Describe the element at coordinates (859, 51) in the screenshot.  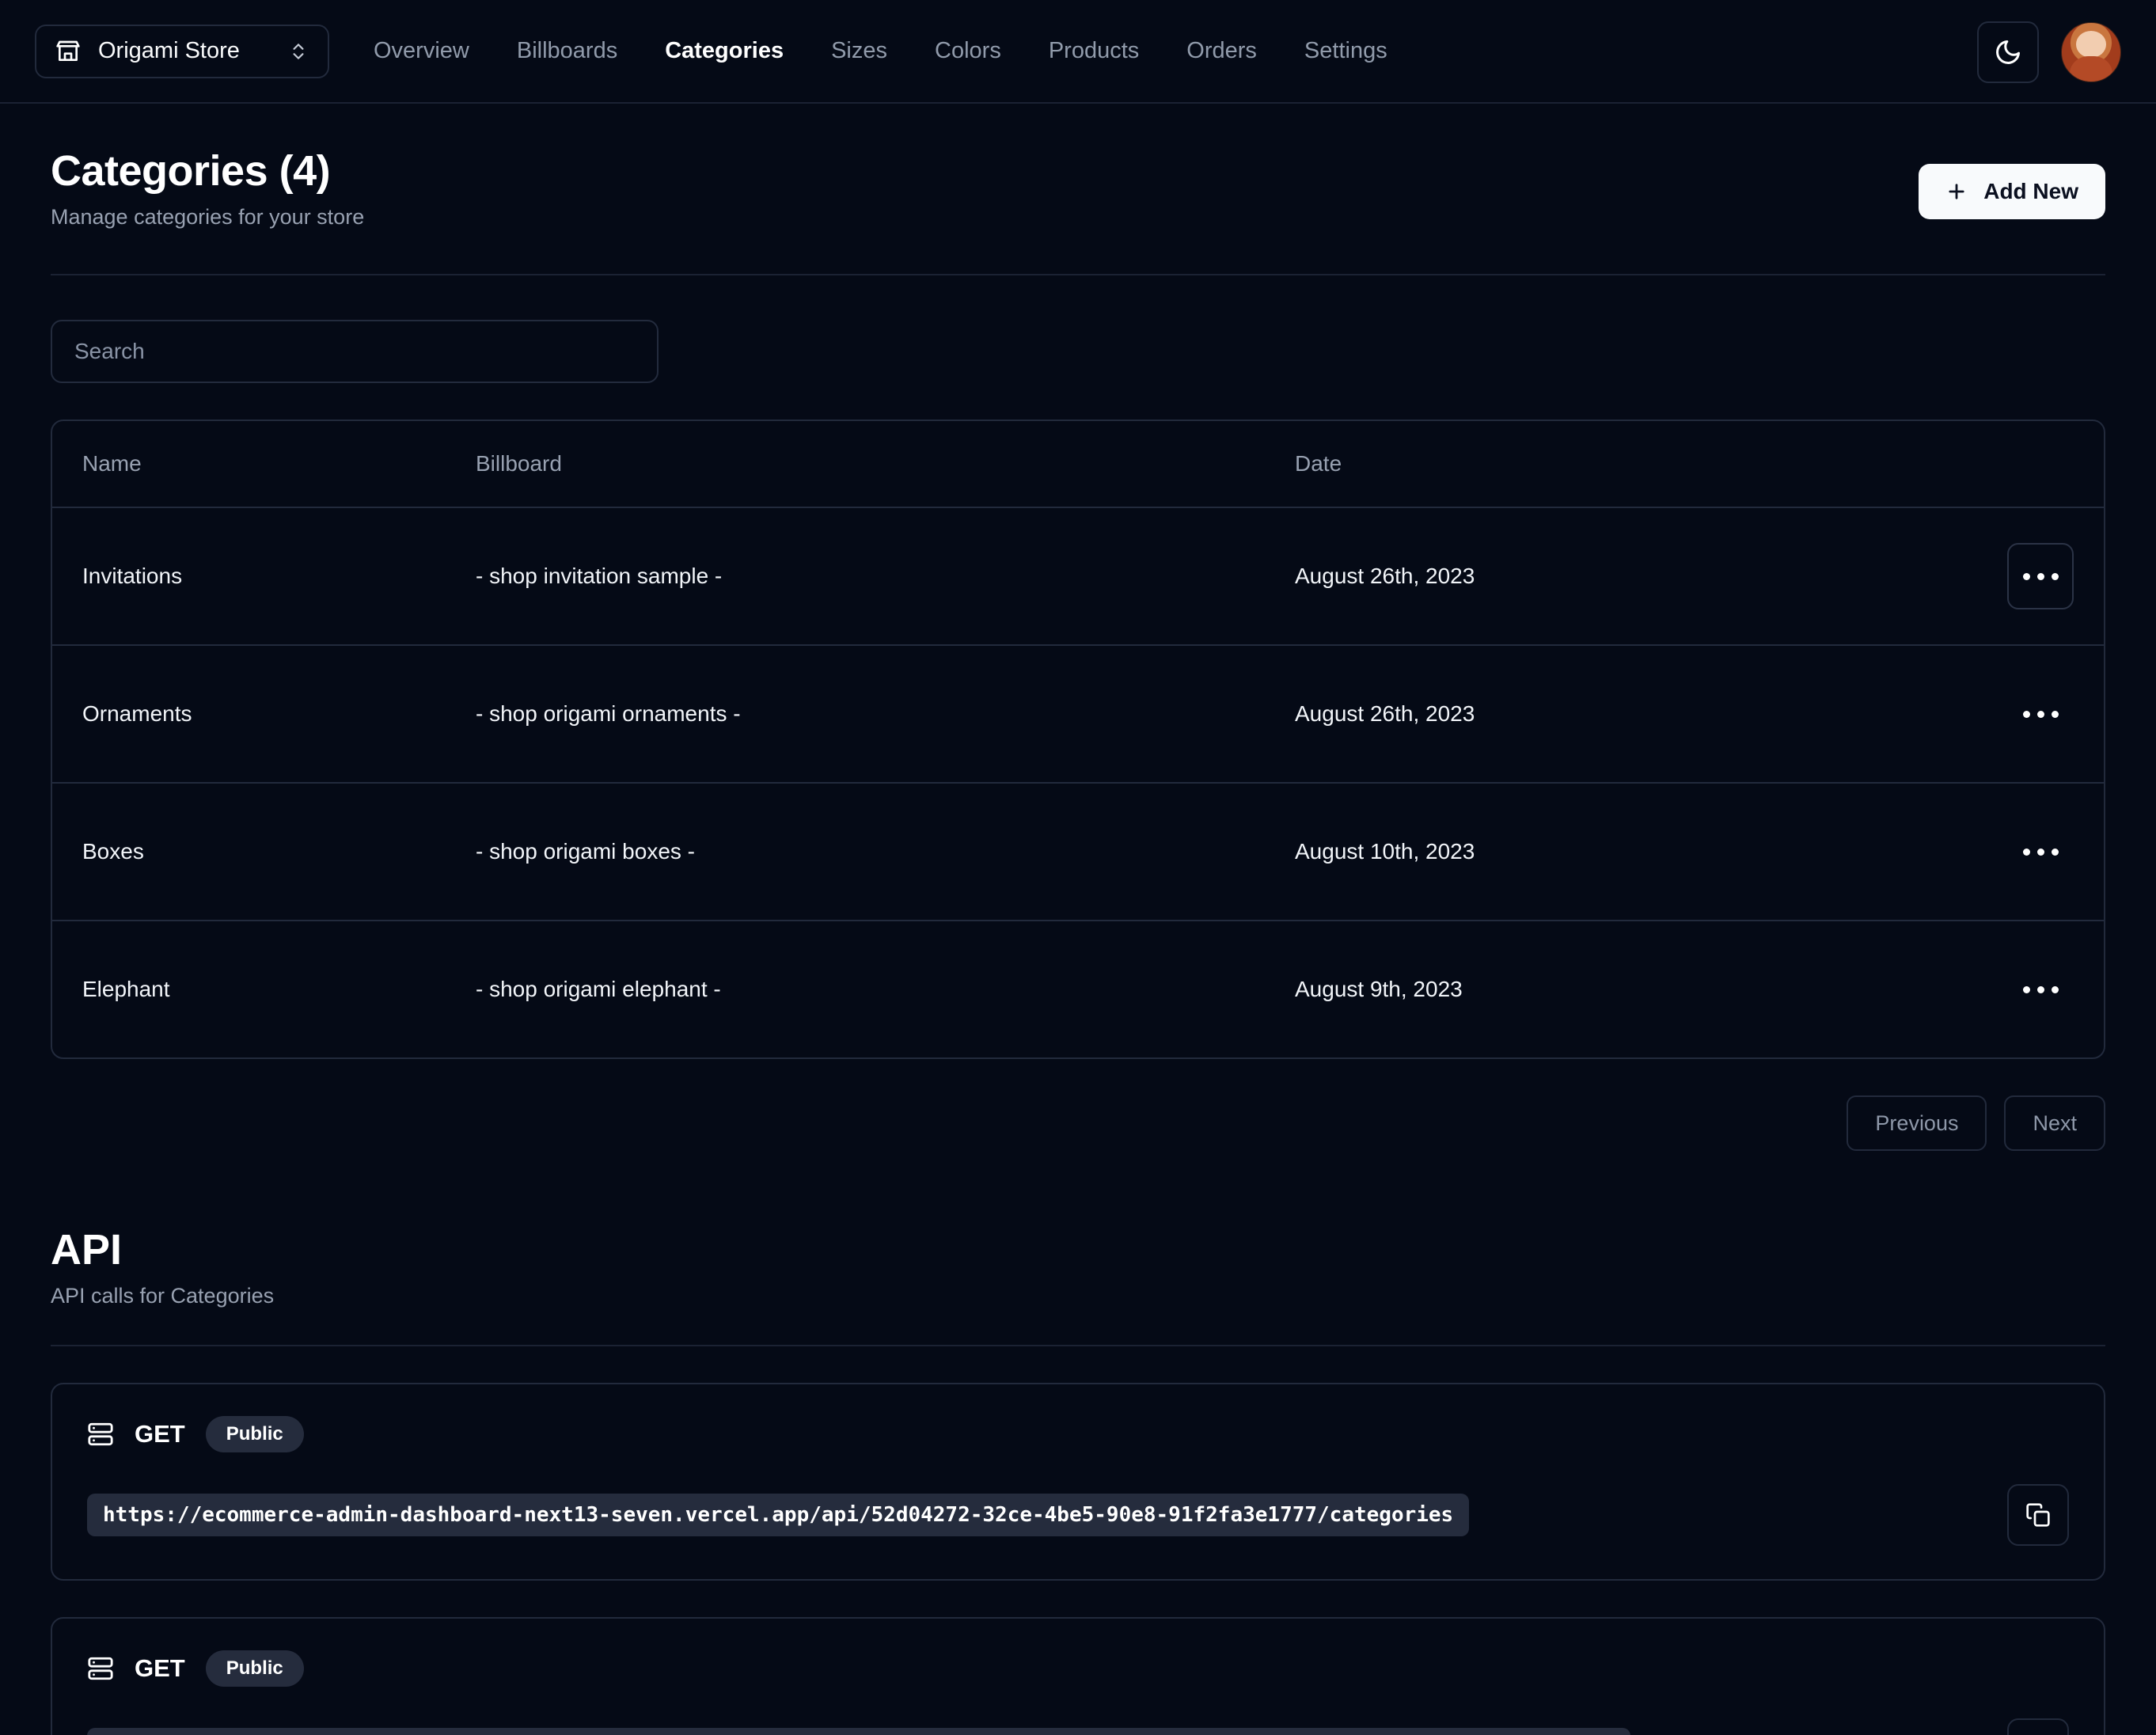
I see `nav-link-sizes: Sizes` at that location.